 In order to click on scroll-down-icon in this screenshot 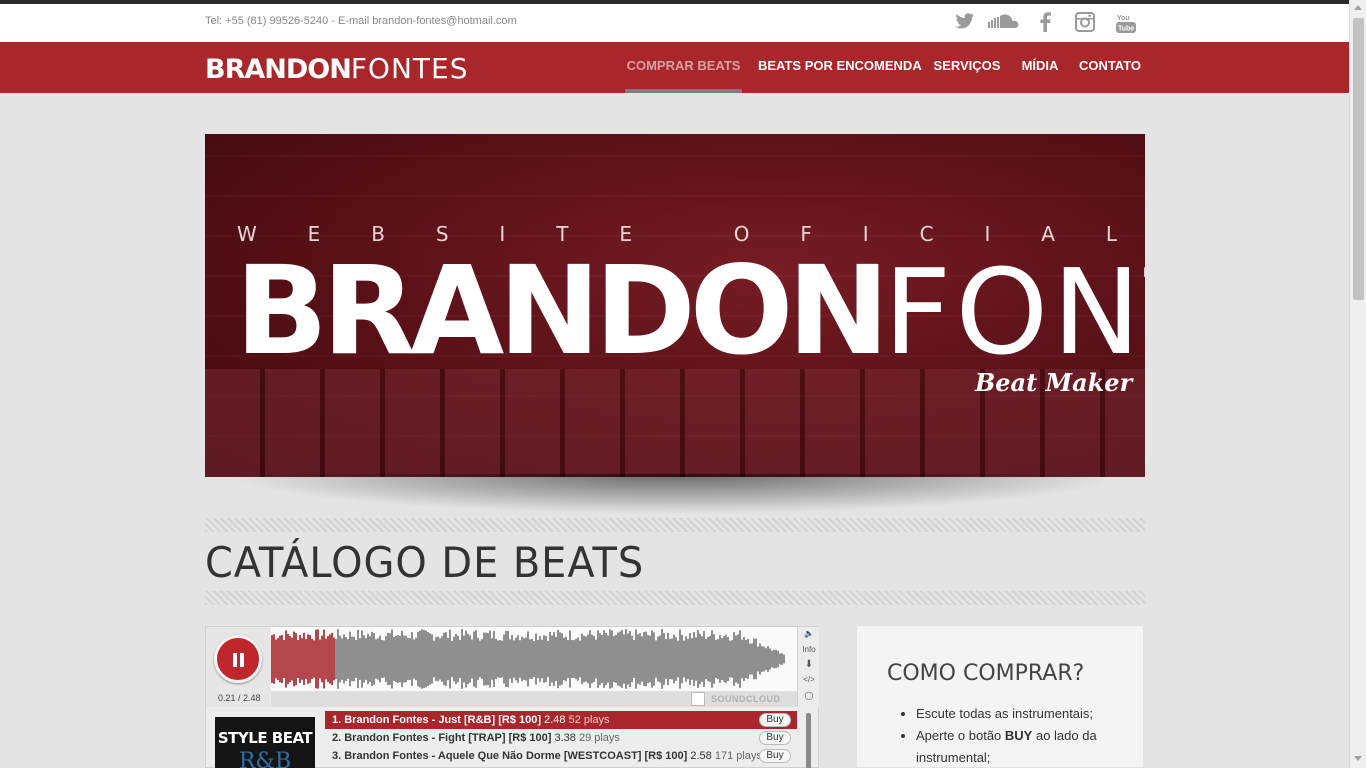, I will do `click(1358, 758)`.